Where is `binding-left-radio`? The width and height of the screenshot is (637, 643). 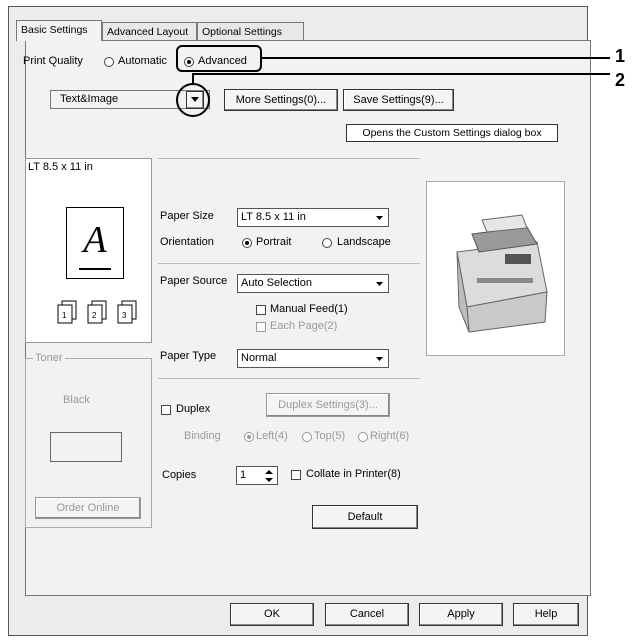
binding-left-radio is located at coordinates (249, 437).